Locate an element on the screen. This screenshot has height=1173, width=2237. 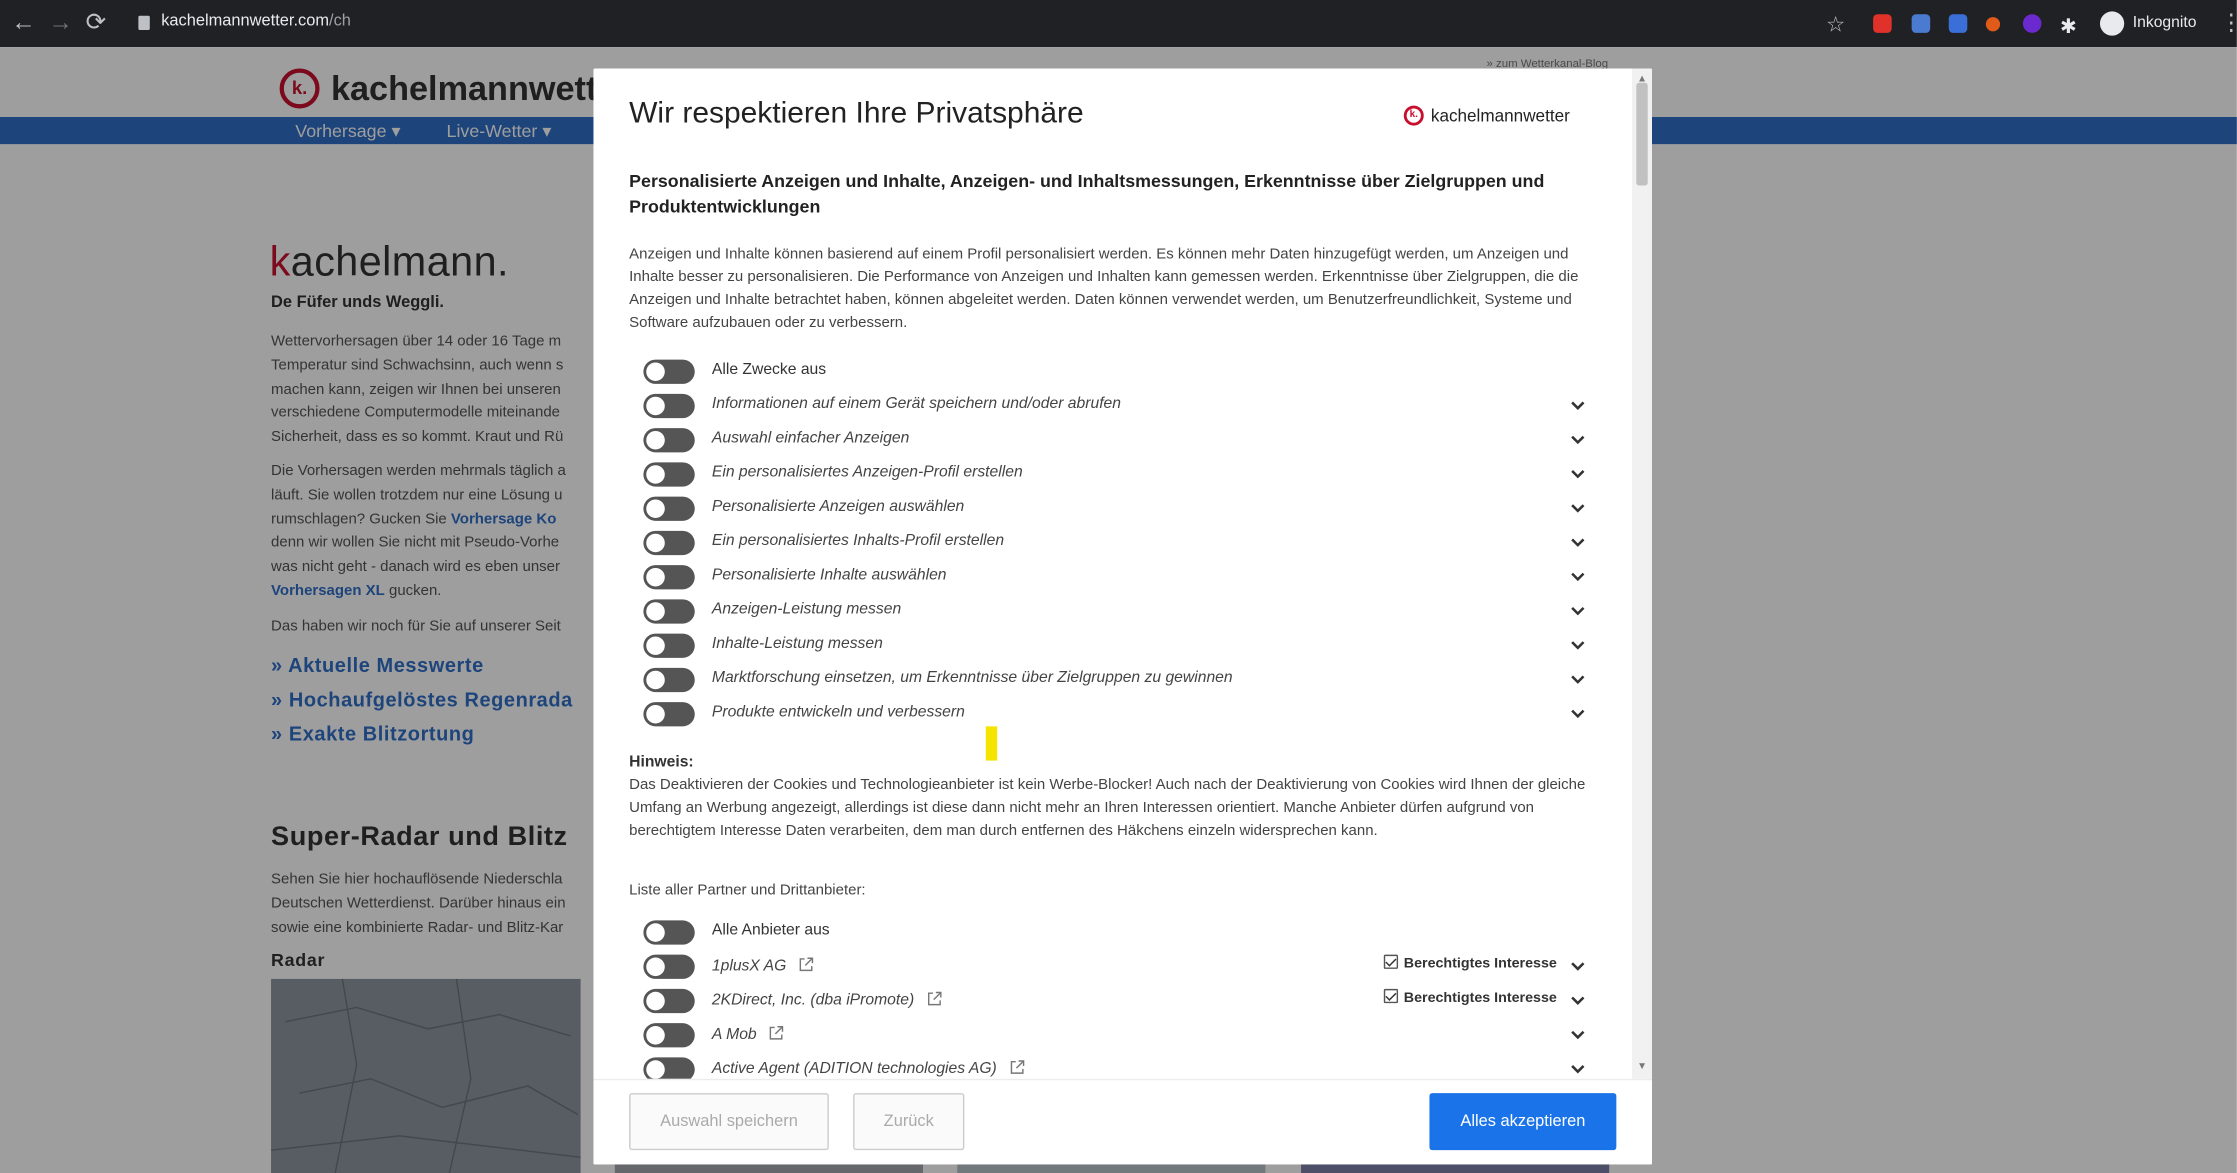
purpose-row: Personalisierte Inhalte auswählen is located at coordinates (1119, 575).